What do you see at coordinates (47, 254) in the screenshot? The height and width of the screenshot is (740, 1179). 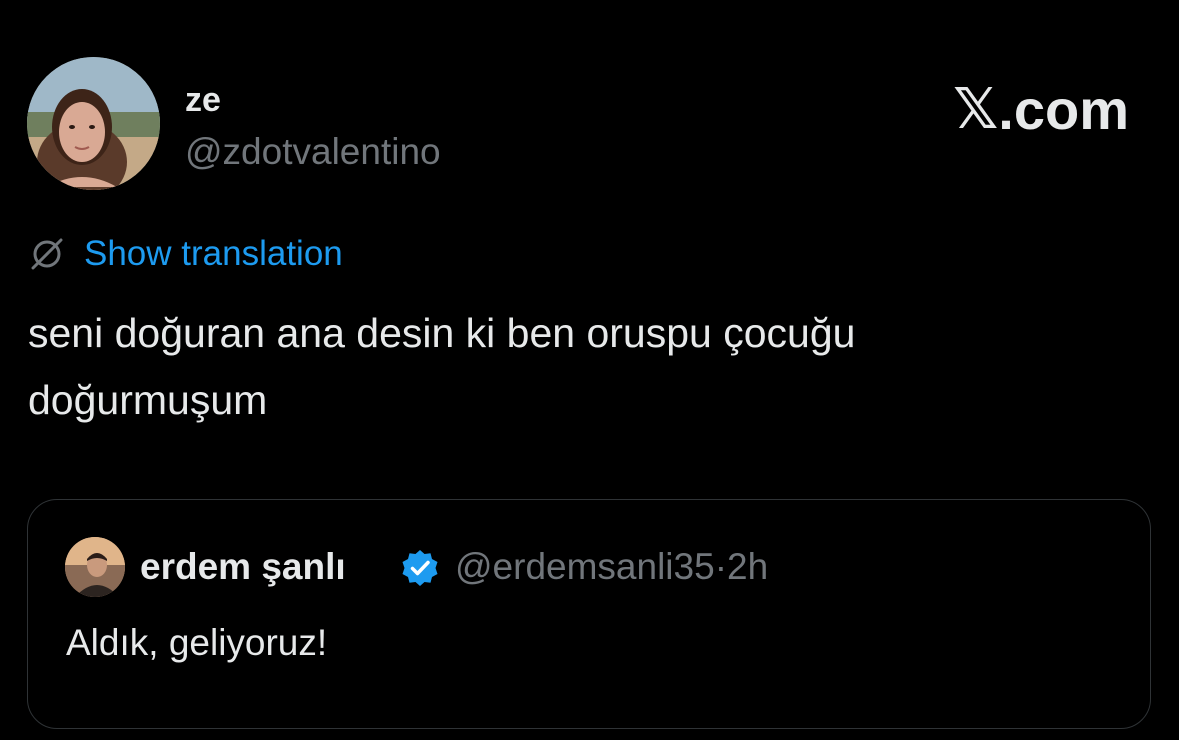 I see `globe-slash-icon` at bounding box center [47, 254].